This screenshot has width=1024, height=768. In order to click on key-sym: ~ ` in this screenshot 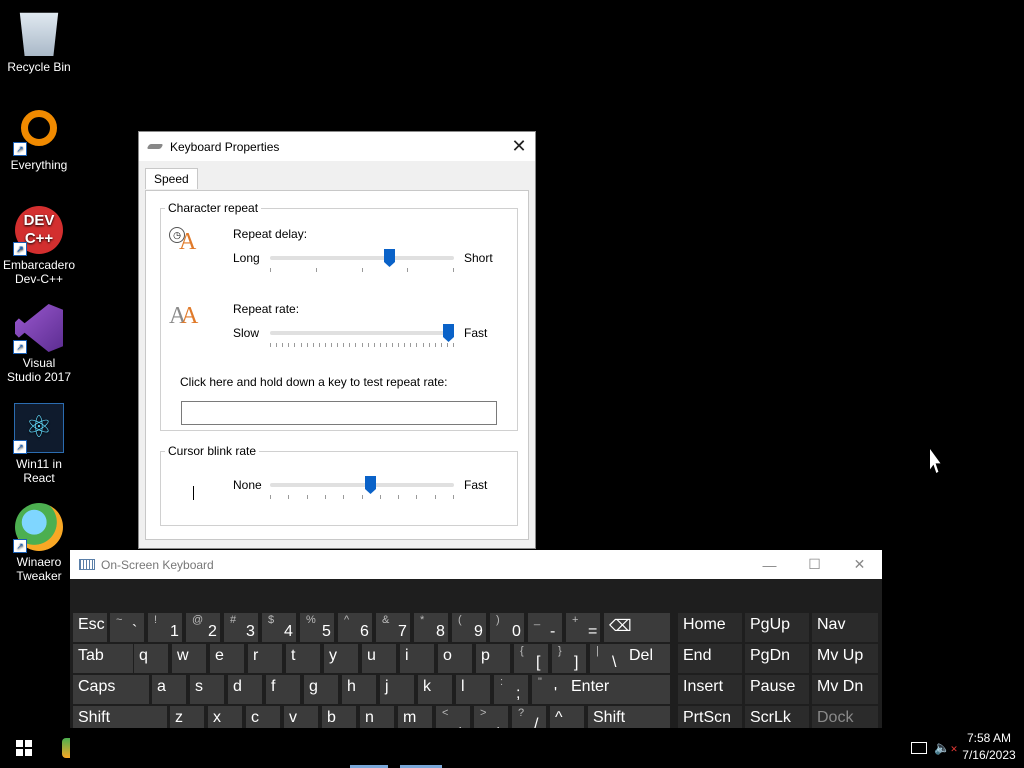, I will do `click(127, 627)`.